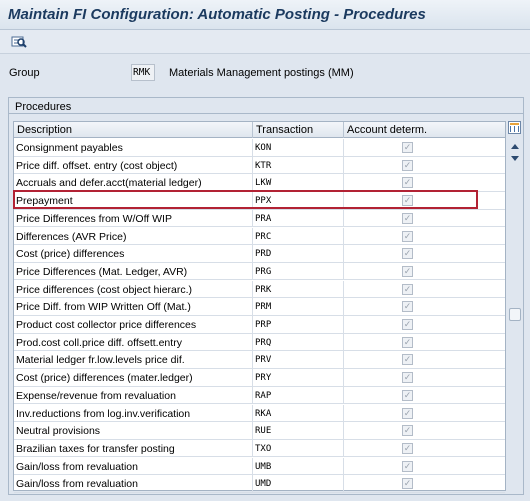  Describe the element at coordinates (24, 73) in the screenshot. I see `group-label: Group` at that location.